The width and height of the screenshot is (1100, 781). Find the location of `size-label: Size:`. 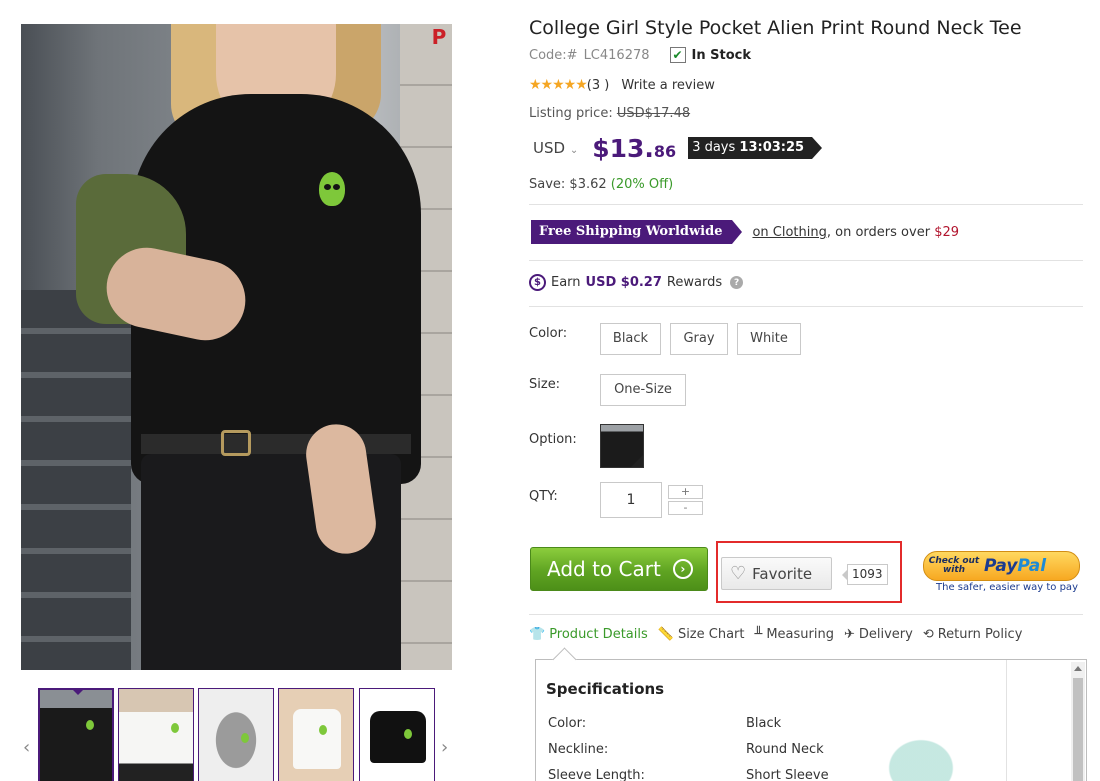

size-label: Size: is located at coordinates (545, 384).